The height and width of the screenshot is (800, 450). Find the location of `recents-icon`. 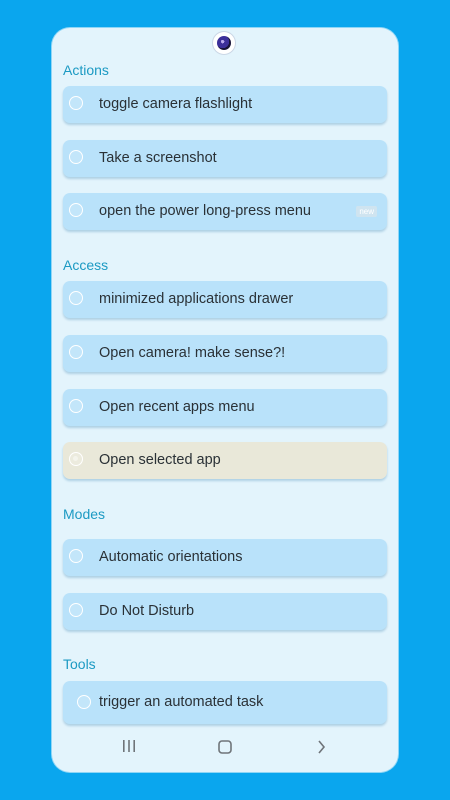

recents-icon is located at coordinates (129, 746).